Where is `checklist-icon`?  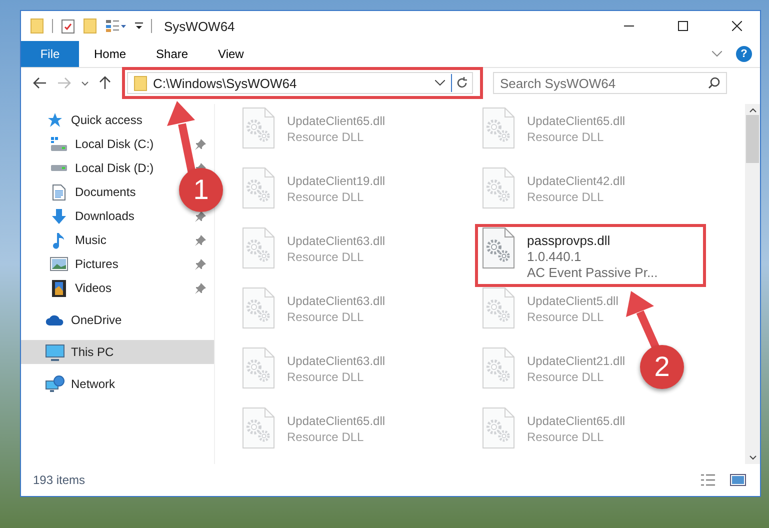
checklist-icon is located at coordinates (68, 26).